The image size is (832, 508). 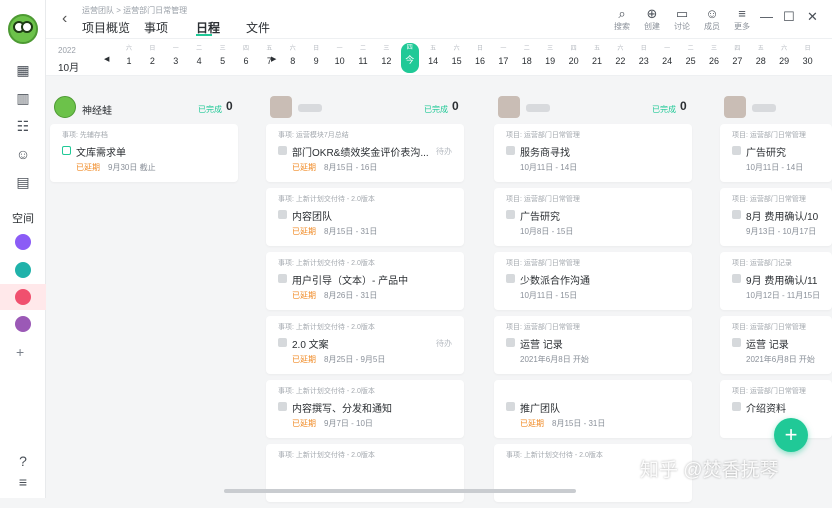 What do you see at coordinates (593, 409) in the screenshot?
I see `task-card: 推广团队 已延期 8月15日 - 31日` at bounding box center [593, 409].